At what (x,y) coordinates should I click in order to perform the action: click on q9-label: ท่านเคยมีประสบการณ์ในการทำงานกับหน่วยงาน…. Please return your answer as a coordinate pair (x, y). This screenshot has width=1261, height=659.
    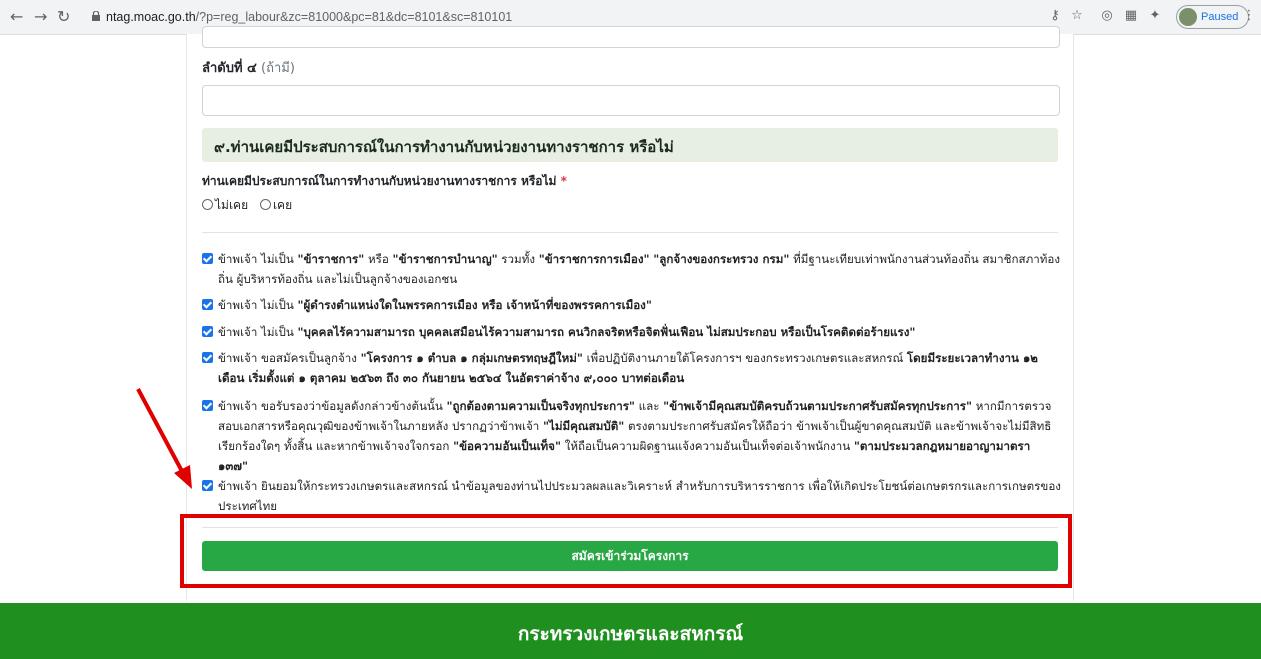
    Looking at the image, I should click on (384, 181).